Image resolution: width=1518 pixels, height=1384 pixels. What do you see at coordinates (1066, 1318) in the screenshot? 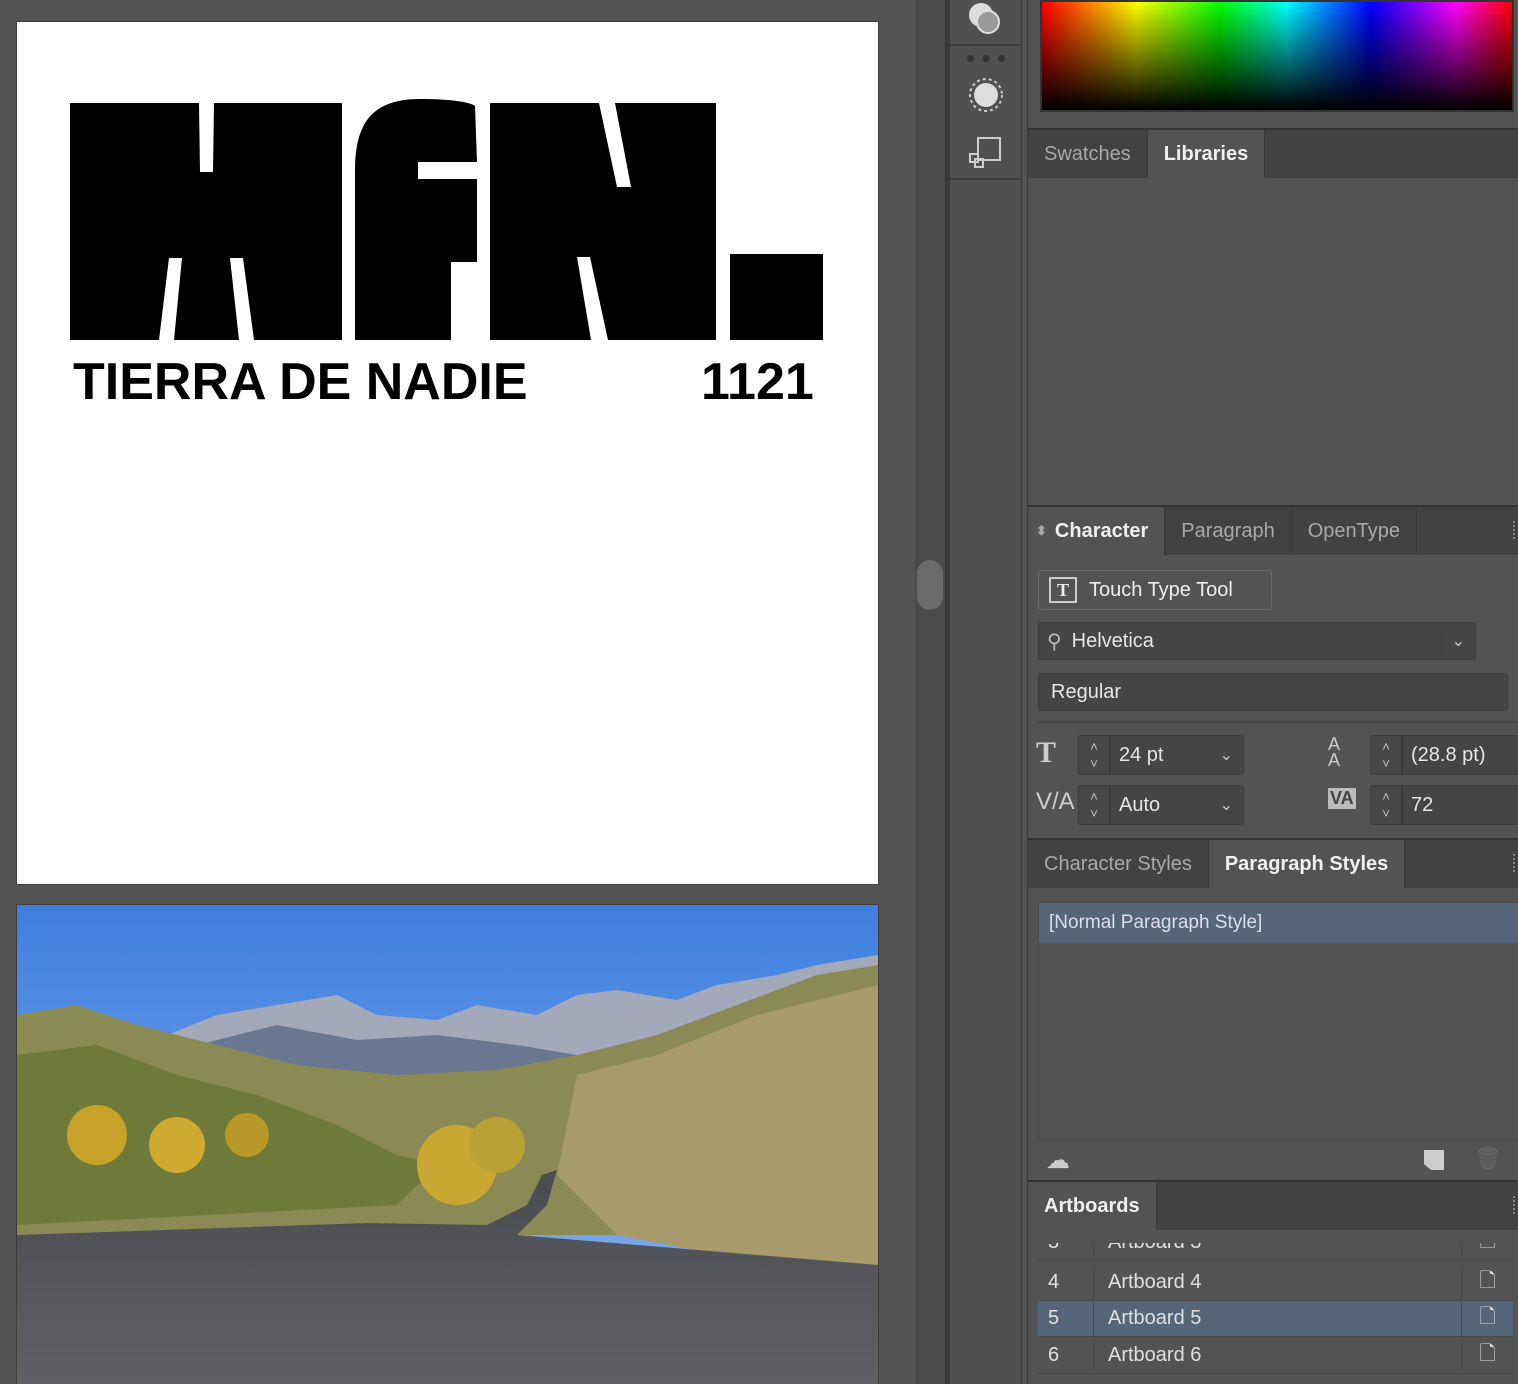
I see `row-number: 5` at bounding box center [1066, 1318].